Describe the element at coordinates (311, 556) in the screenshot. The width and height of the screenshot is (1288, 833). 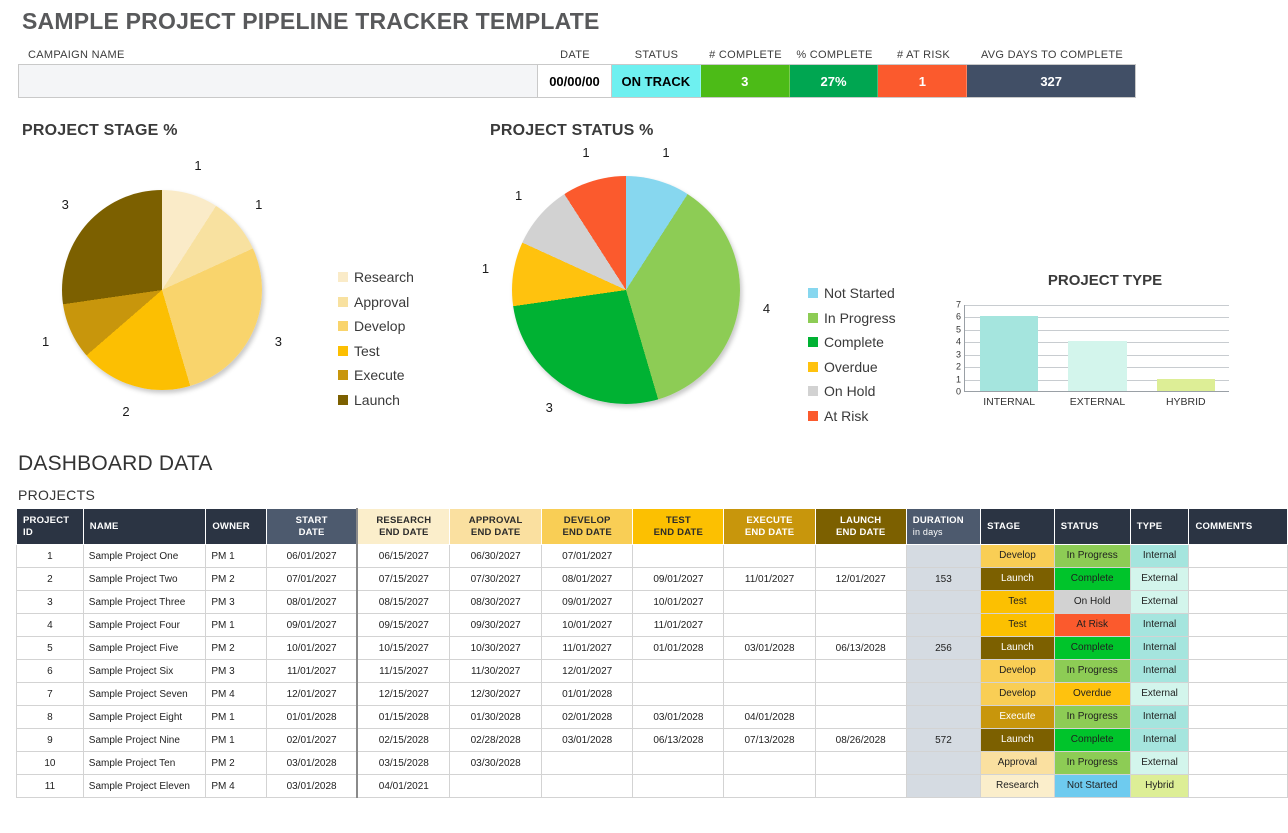
I see `start-date-cell: 06/01/2027` at that location.